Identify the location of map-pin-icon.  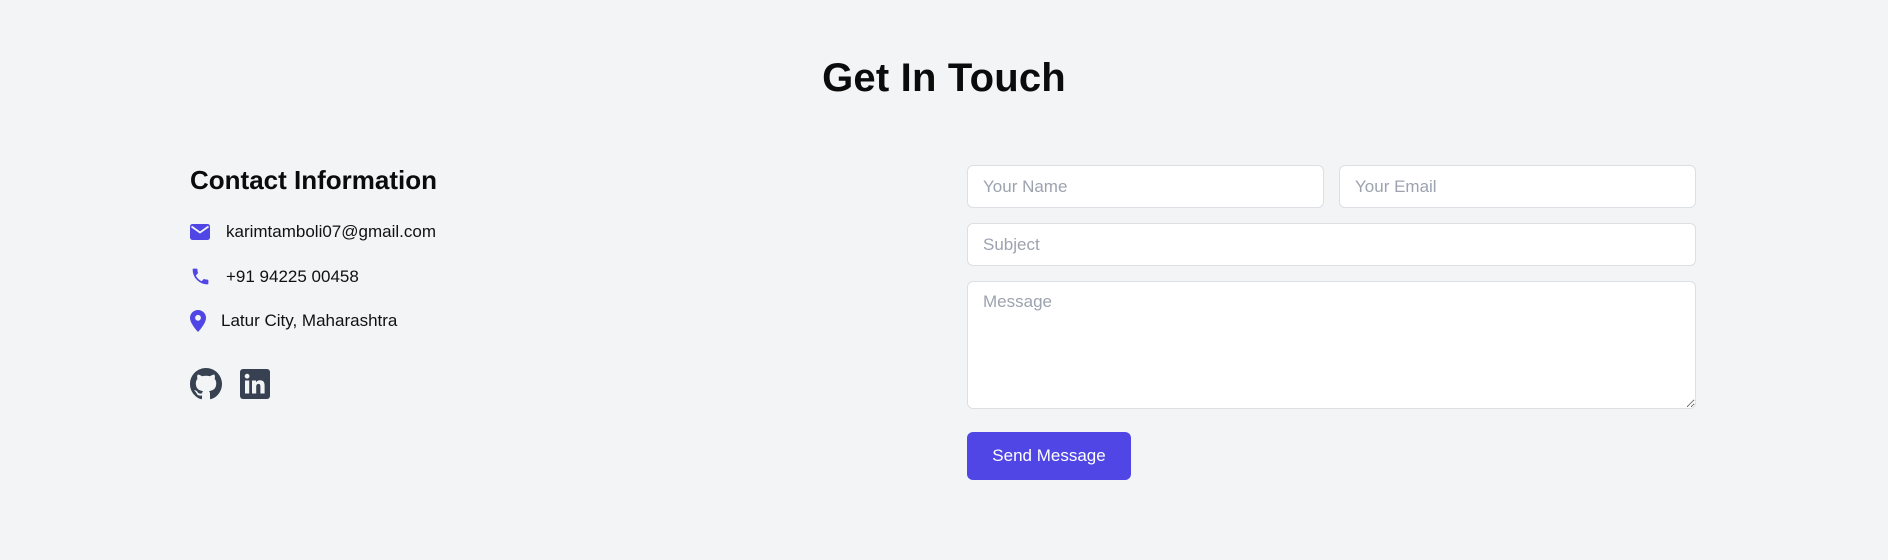
(205, 321).